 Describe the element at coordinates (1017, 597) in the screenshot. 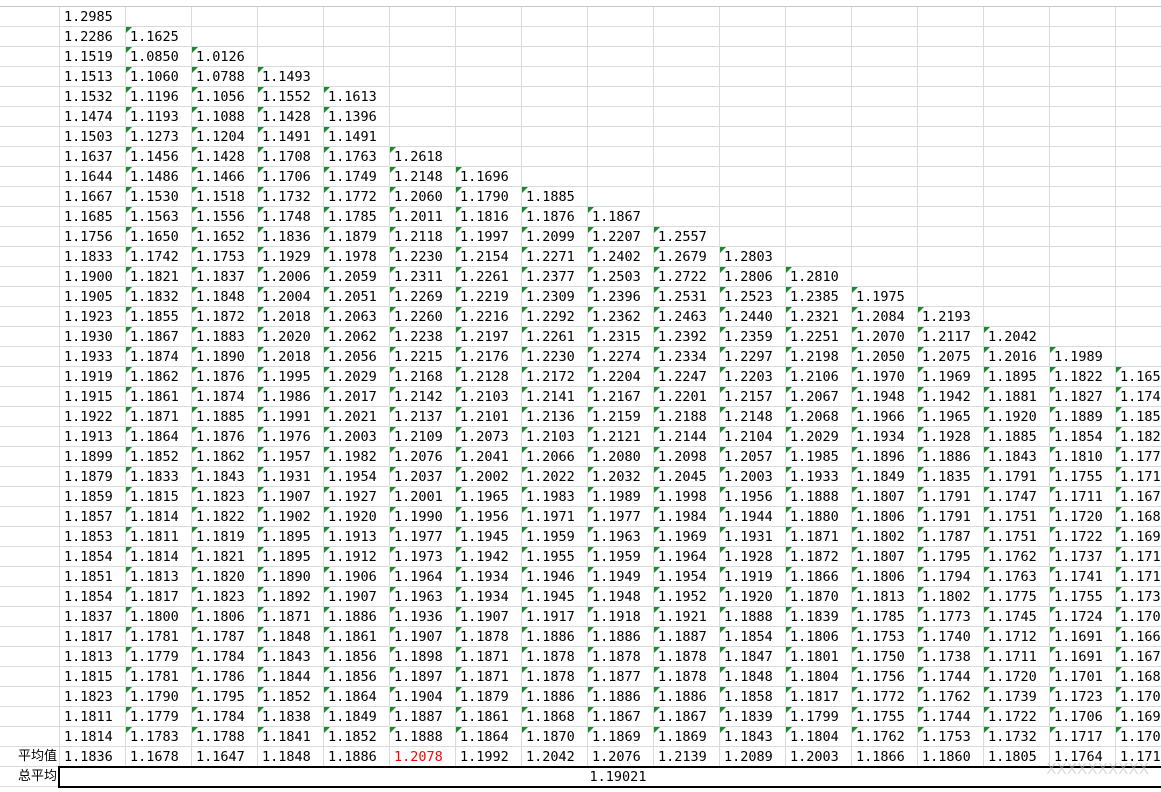

I see `grid-cell: 1.1775` at that location.